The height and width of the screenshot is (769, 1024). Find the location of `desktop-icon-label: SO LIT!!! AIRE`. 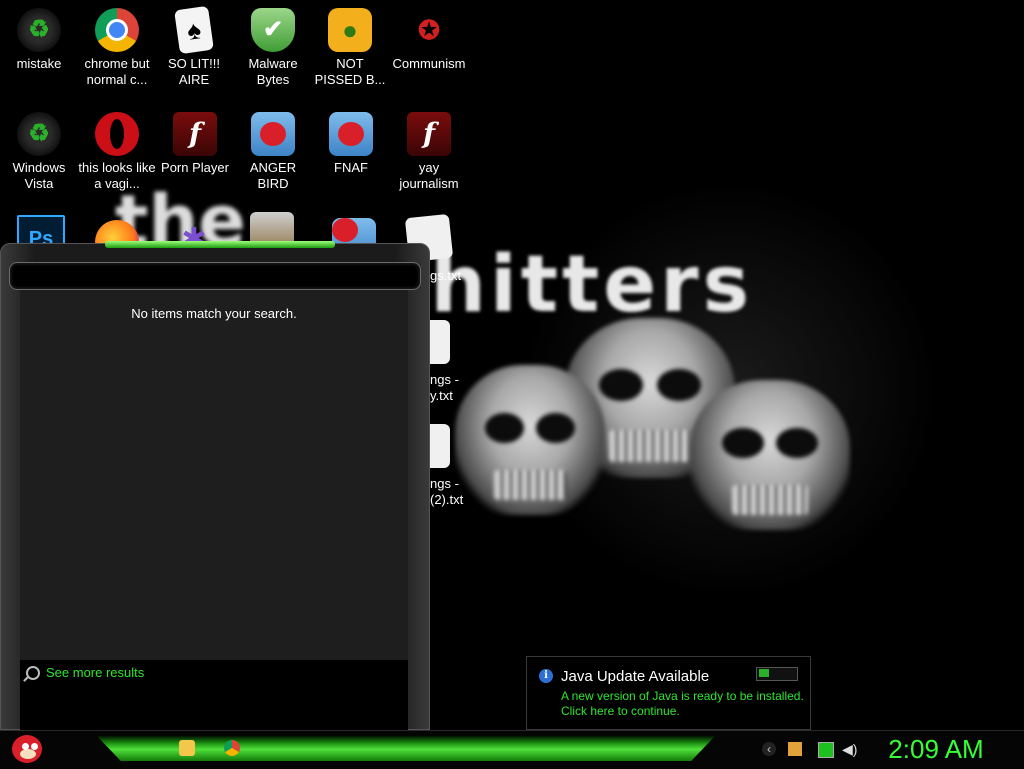

desktop-icon-label: SO LIT!!! AIRE is located at coordinates (193, 71).